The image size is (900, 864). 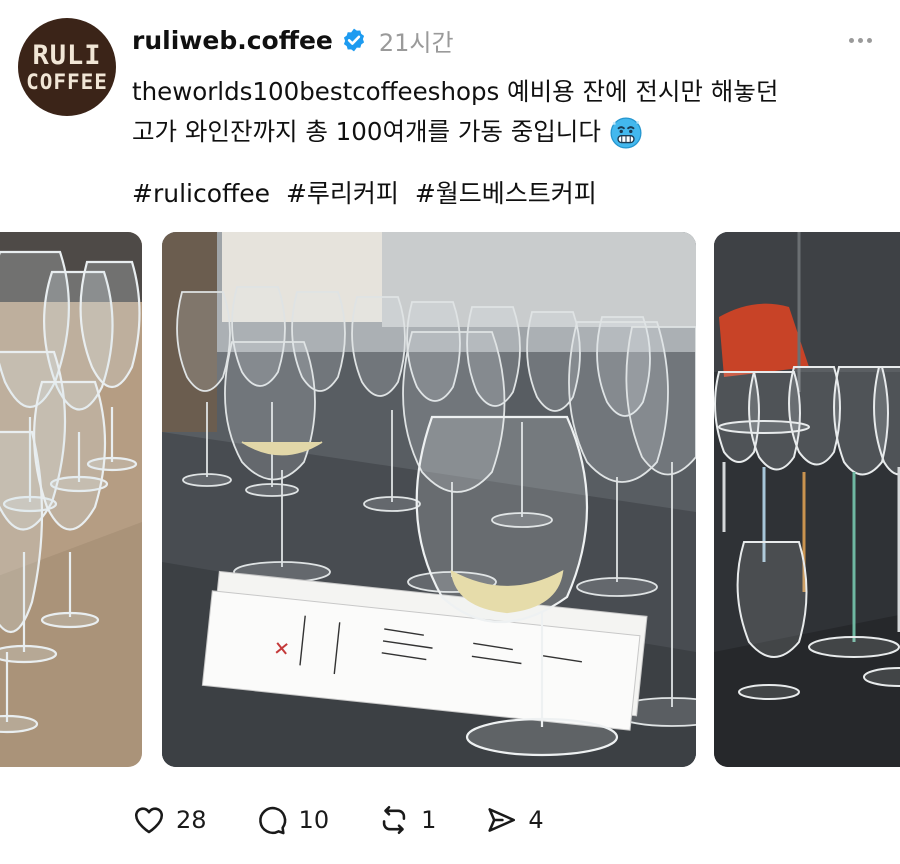 I want to click on verified-badge-icon, so click(x=353, y=40).